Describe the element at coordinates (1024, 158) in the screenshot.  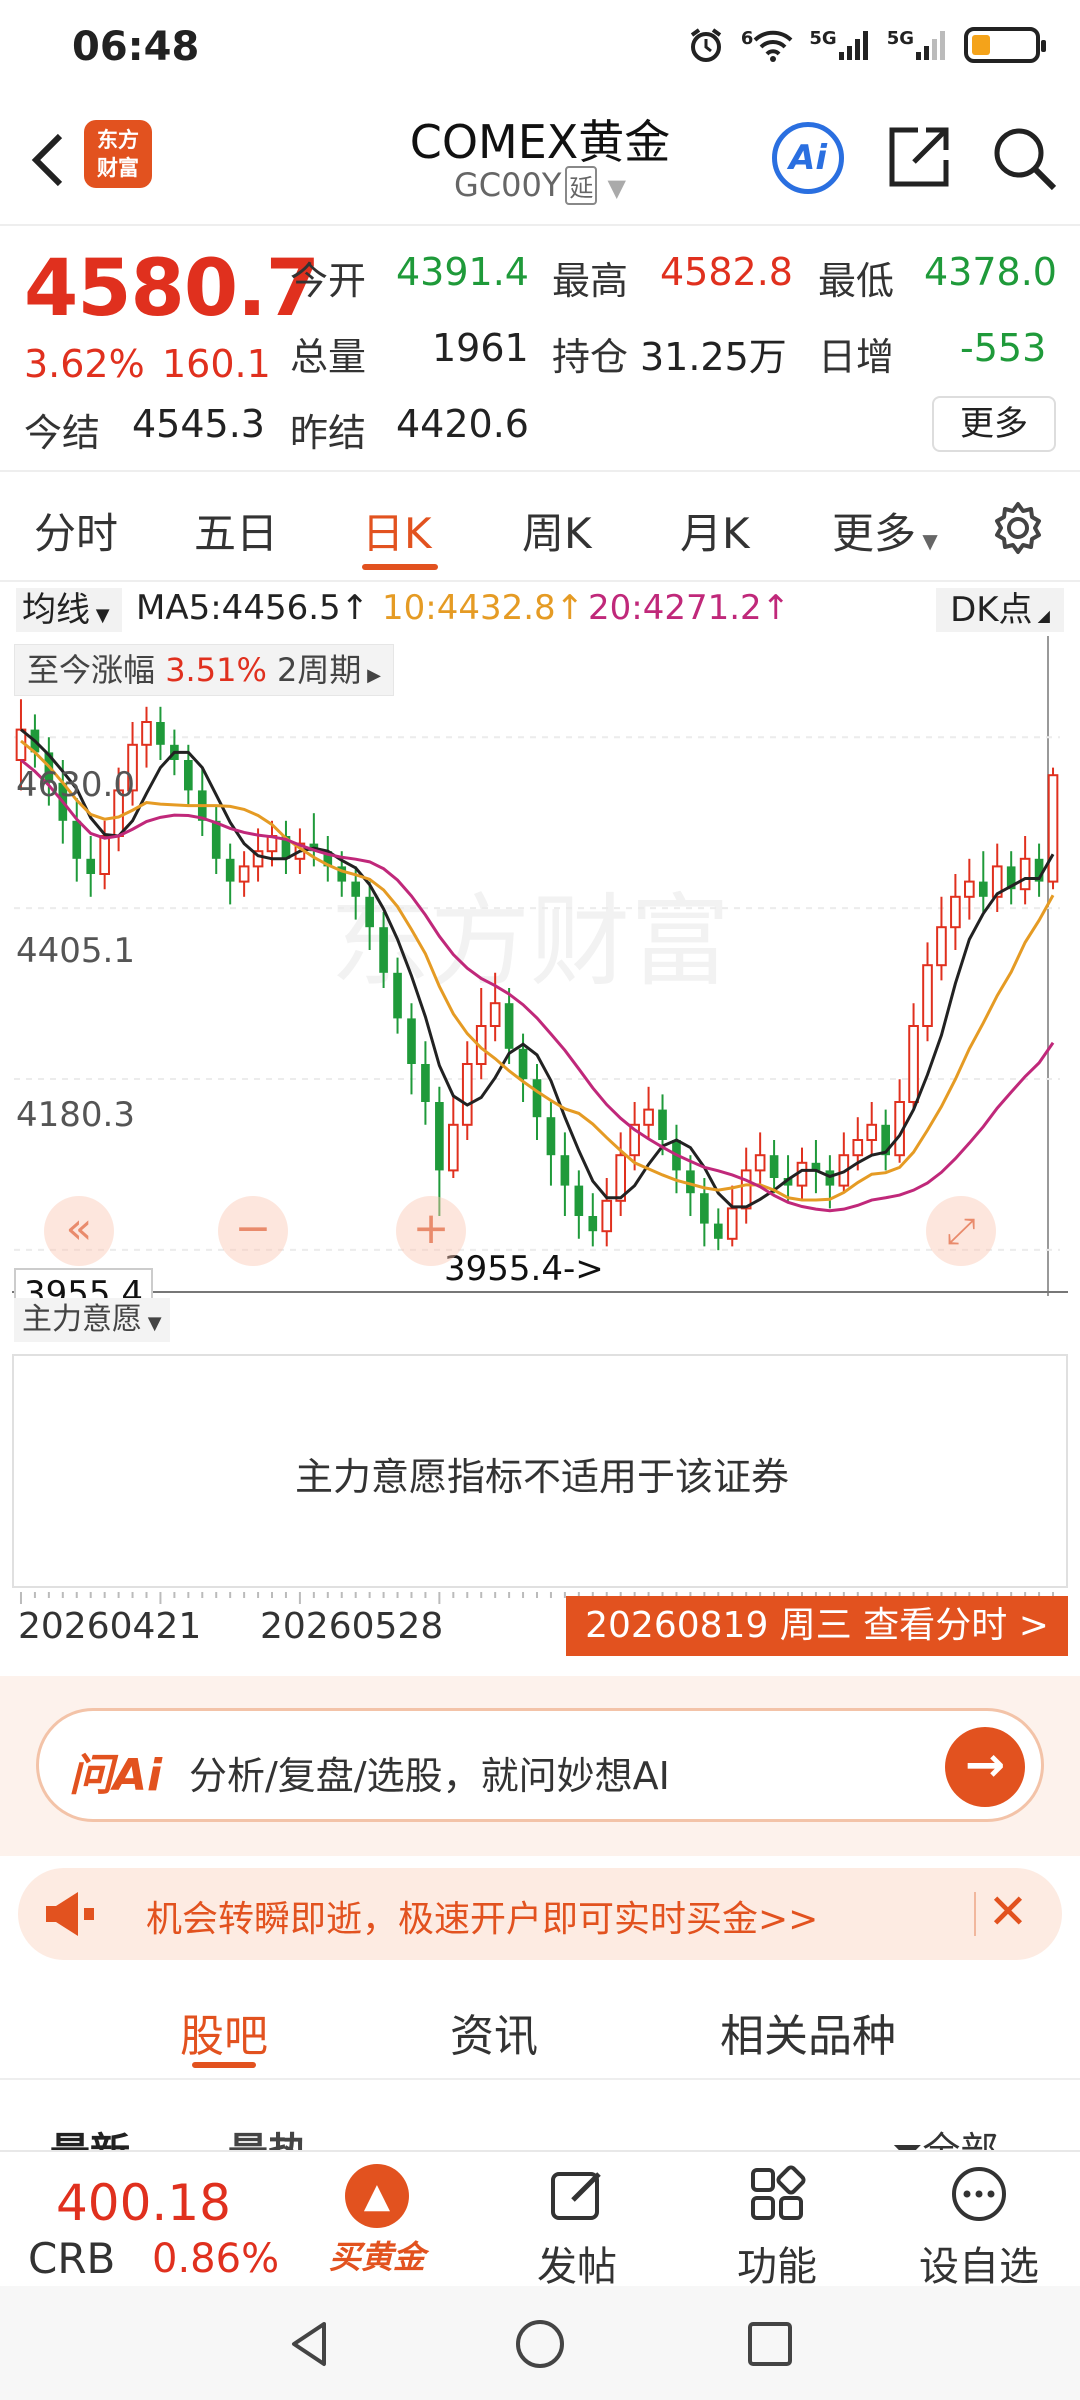
I see `search-button` at that location.